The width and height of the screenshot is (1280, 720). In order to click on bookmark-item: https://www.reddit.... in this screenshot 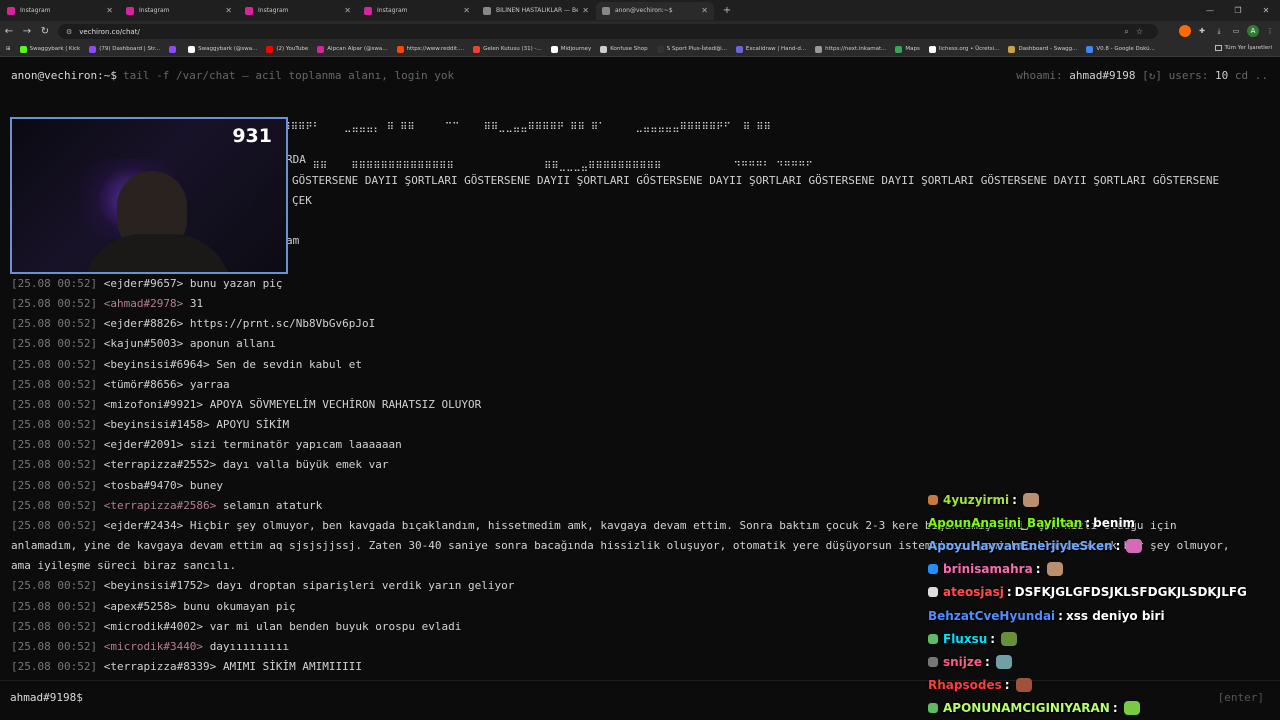, I will do `click(430, 49)`.